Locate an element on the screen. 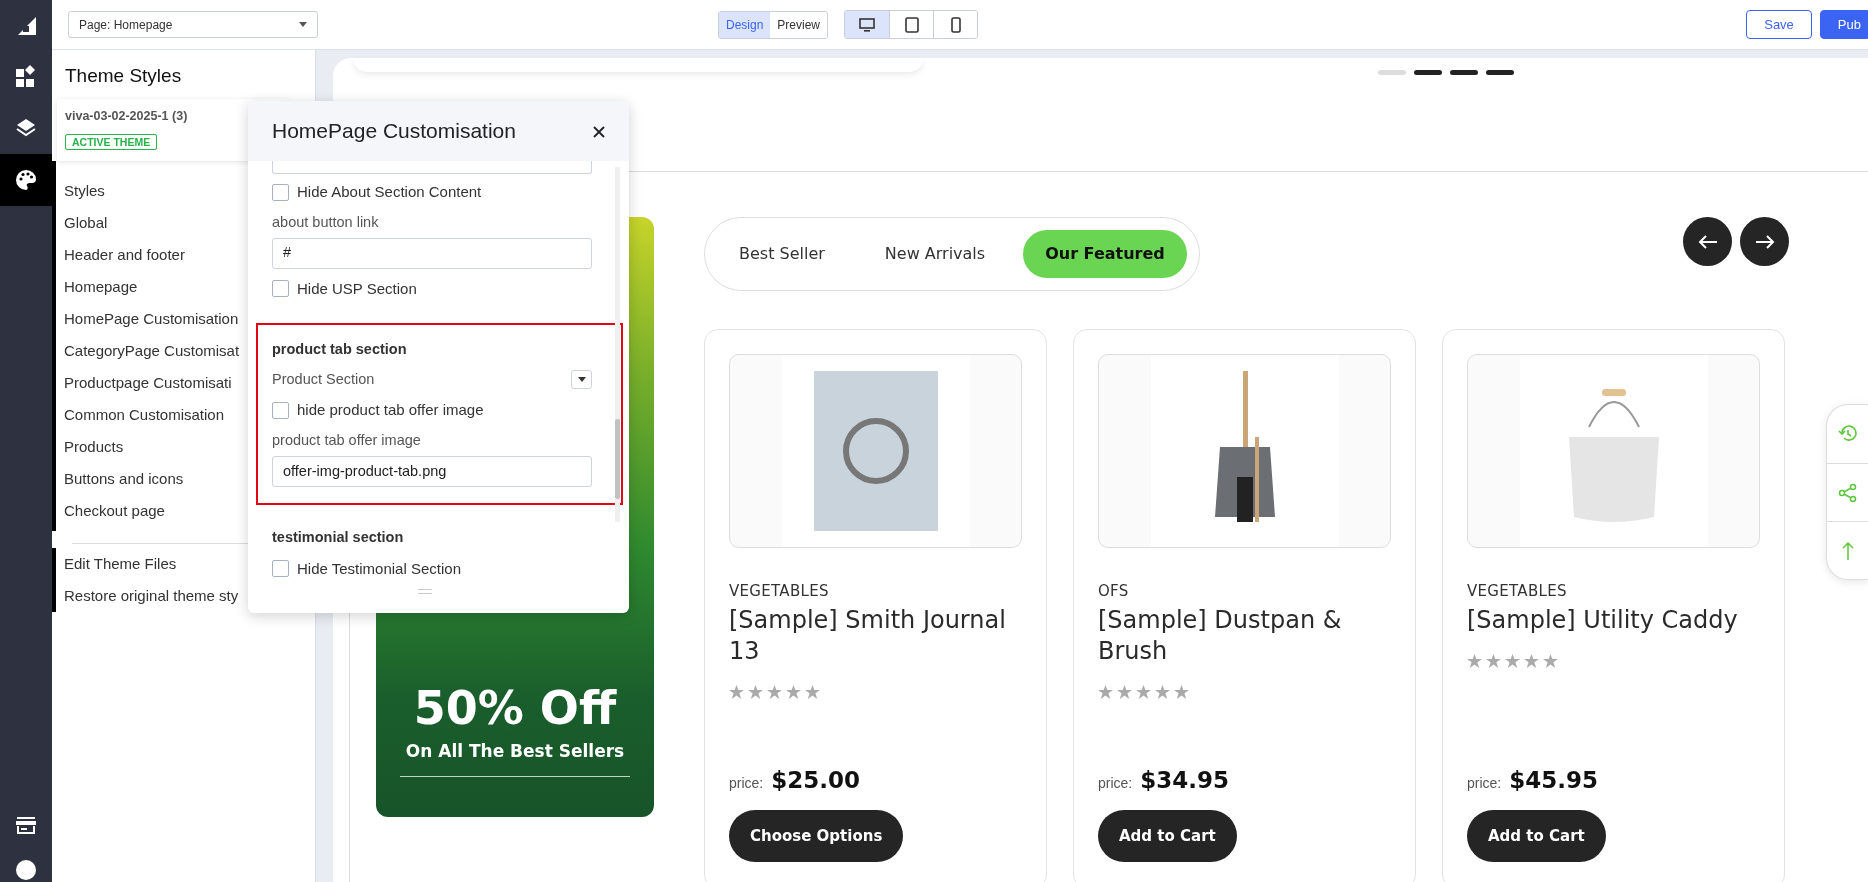  input-field: # is located at coordinates (432, 253).